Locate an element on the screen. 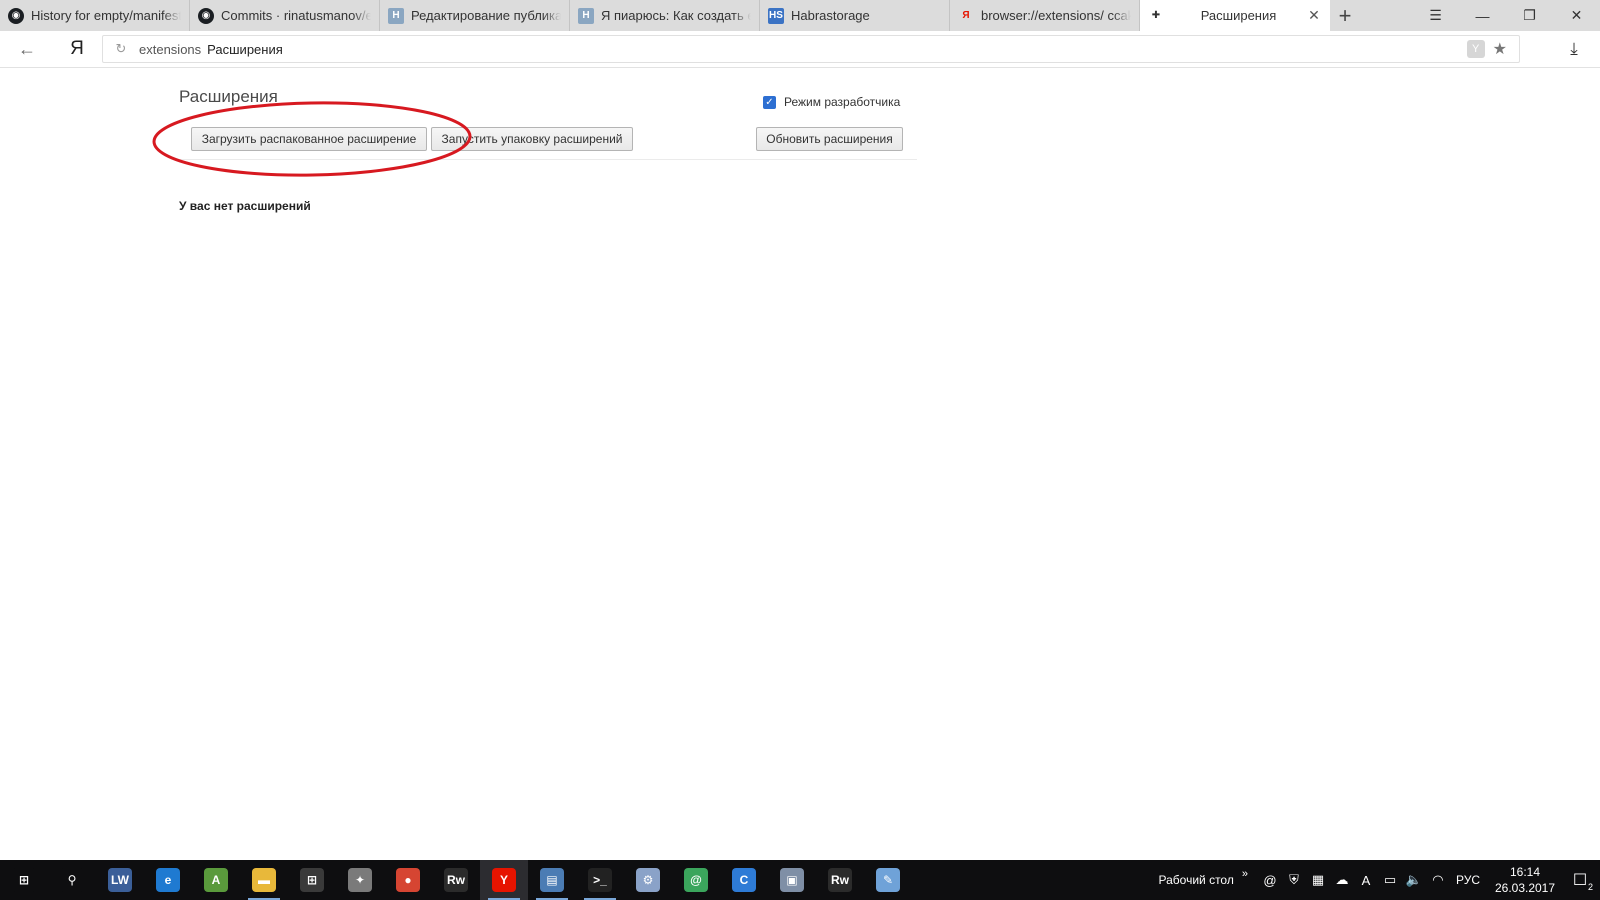 The image size is (1600, 900). file-explorer-icon: ▬ is located at coordinates (264, 880).